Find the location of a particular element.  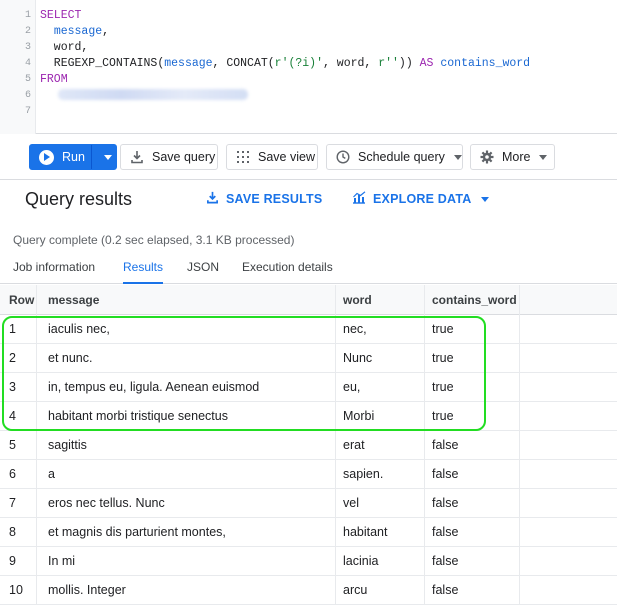

table-cell: in, tempus eu, ligula. Aenean euismod is located at coordinates (154, 387).